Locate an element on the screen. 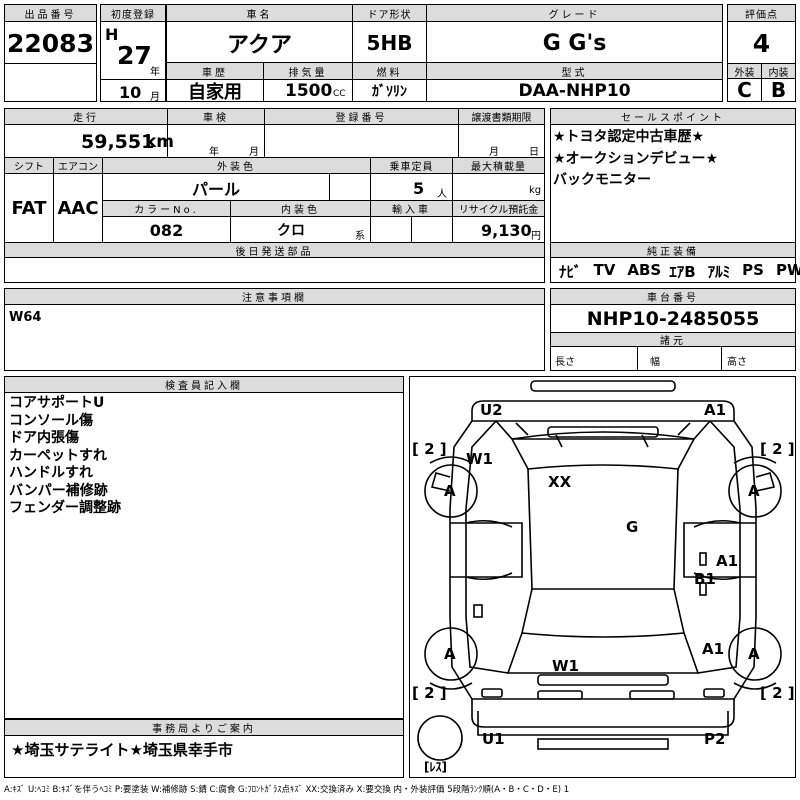 The width and height of the screenshot is (800, 800). interior-color-label: 内装色 is located at coordinates (300, 209).